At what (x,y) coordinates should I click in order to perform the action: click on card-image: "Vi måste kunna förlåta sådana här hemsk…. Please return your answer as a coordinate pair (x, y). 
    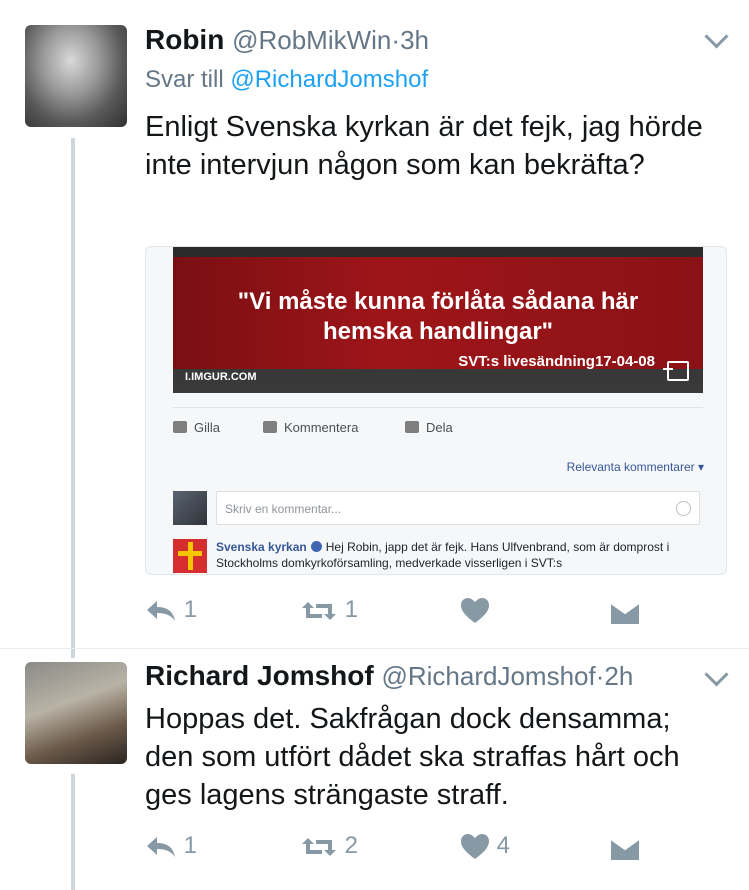
    Looking at the image, I should click on (438, 320).